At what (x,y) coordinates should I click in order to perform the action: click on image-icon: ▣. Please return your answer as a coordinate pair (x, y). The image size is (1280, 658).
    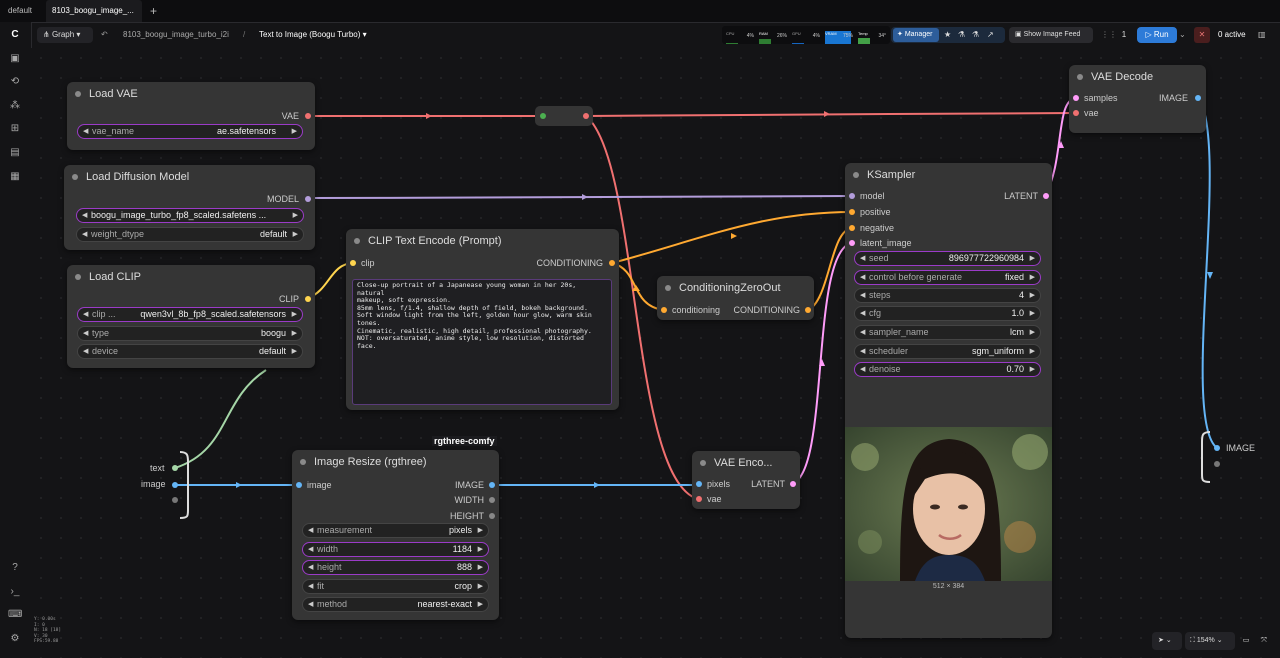
    Looking at the image, I should click on (15, 59).